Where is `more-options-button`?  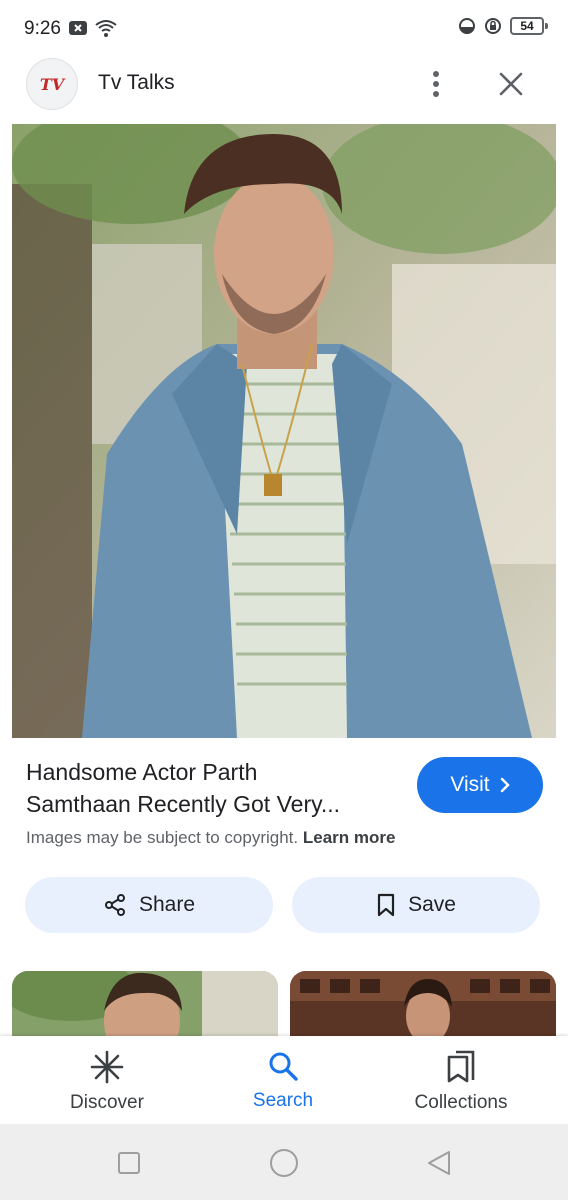 more-options-button is located at coordinates (436, 84).